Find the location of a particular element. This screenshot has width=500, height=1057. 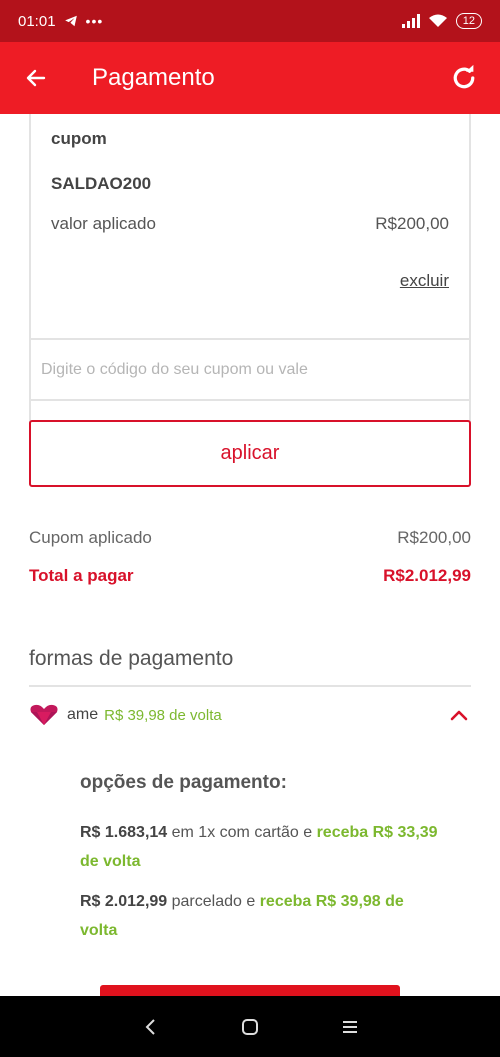

coupon-label: cupom is located at coordinates (79, 138).